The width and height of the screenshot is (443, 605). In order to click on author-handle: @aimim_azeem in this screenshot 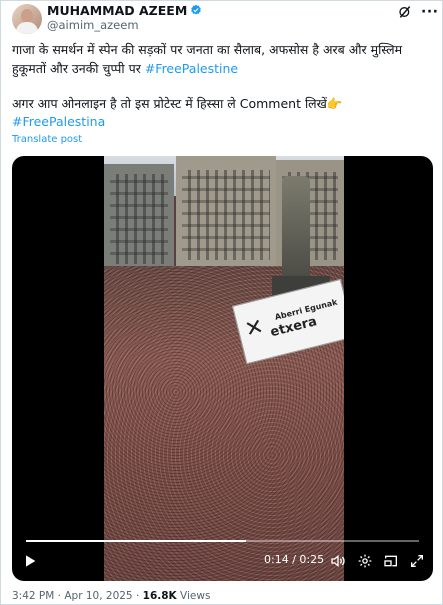, I will do `click(93, 25)`.